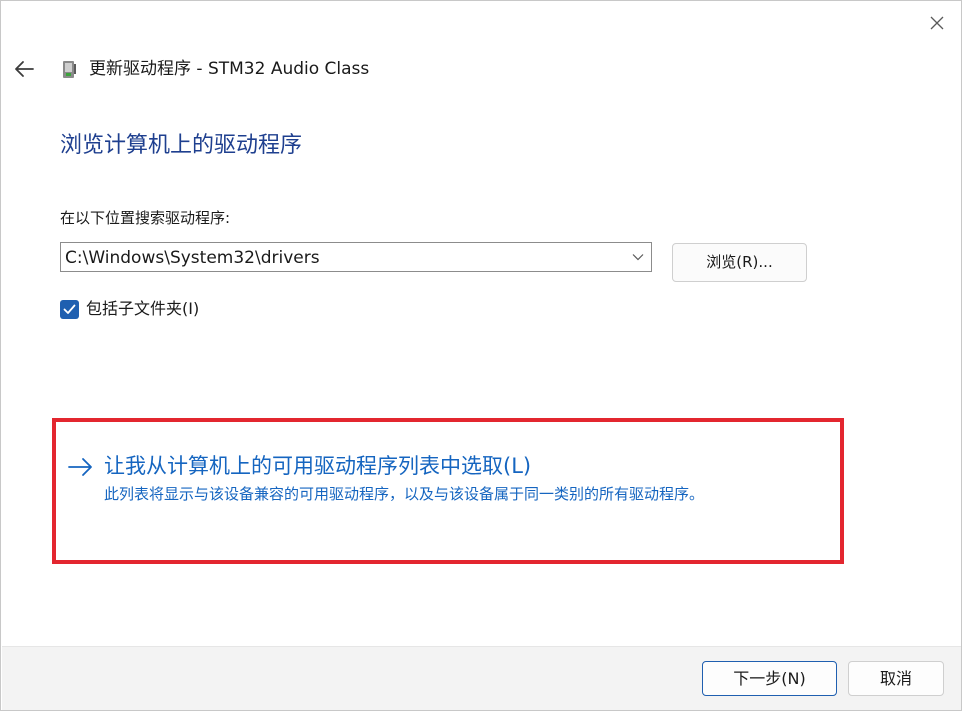  Describe the element at coordinates (769, 678) in the screenshot. I see `next-button: 下一步(N)` at that location.